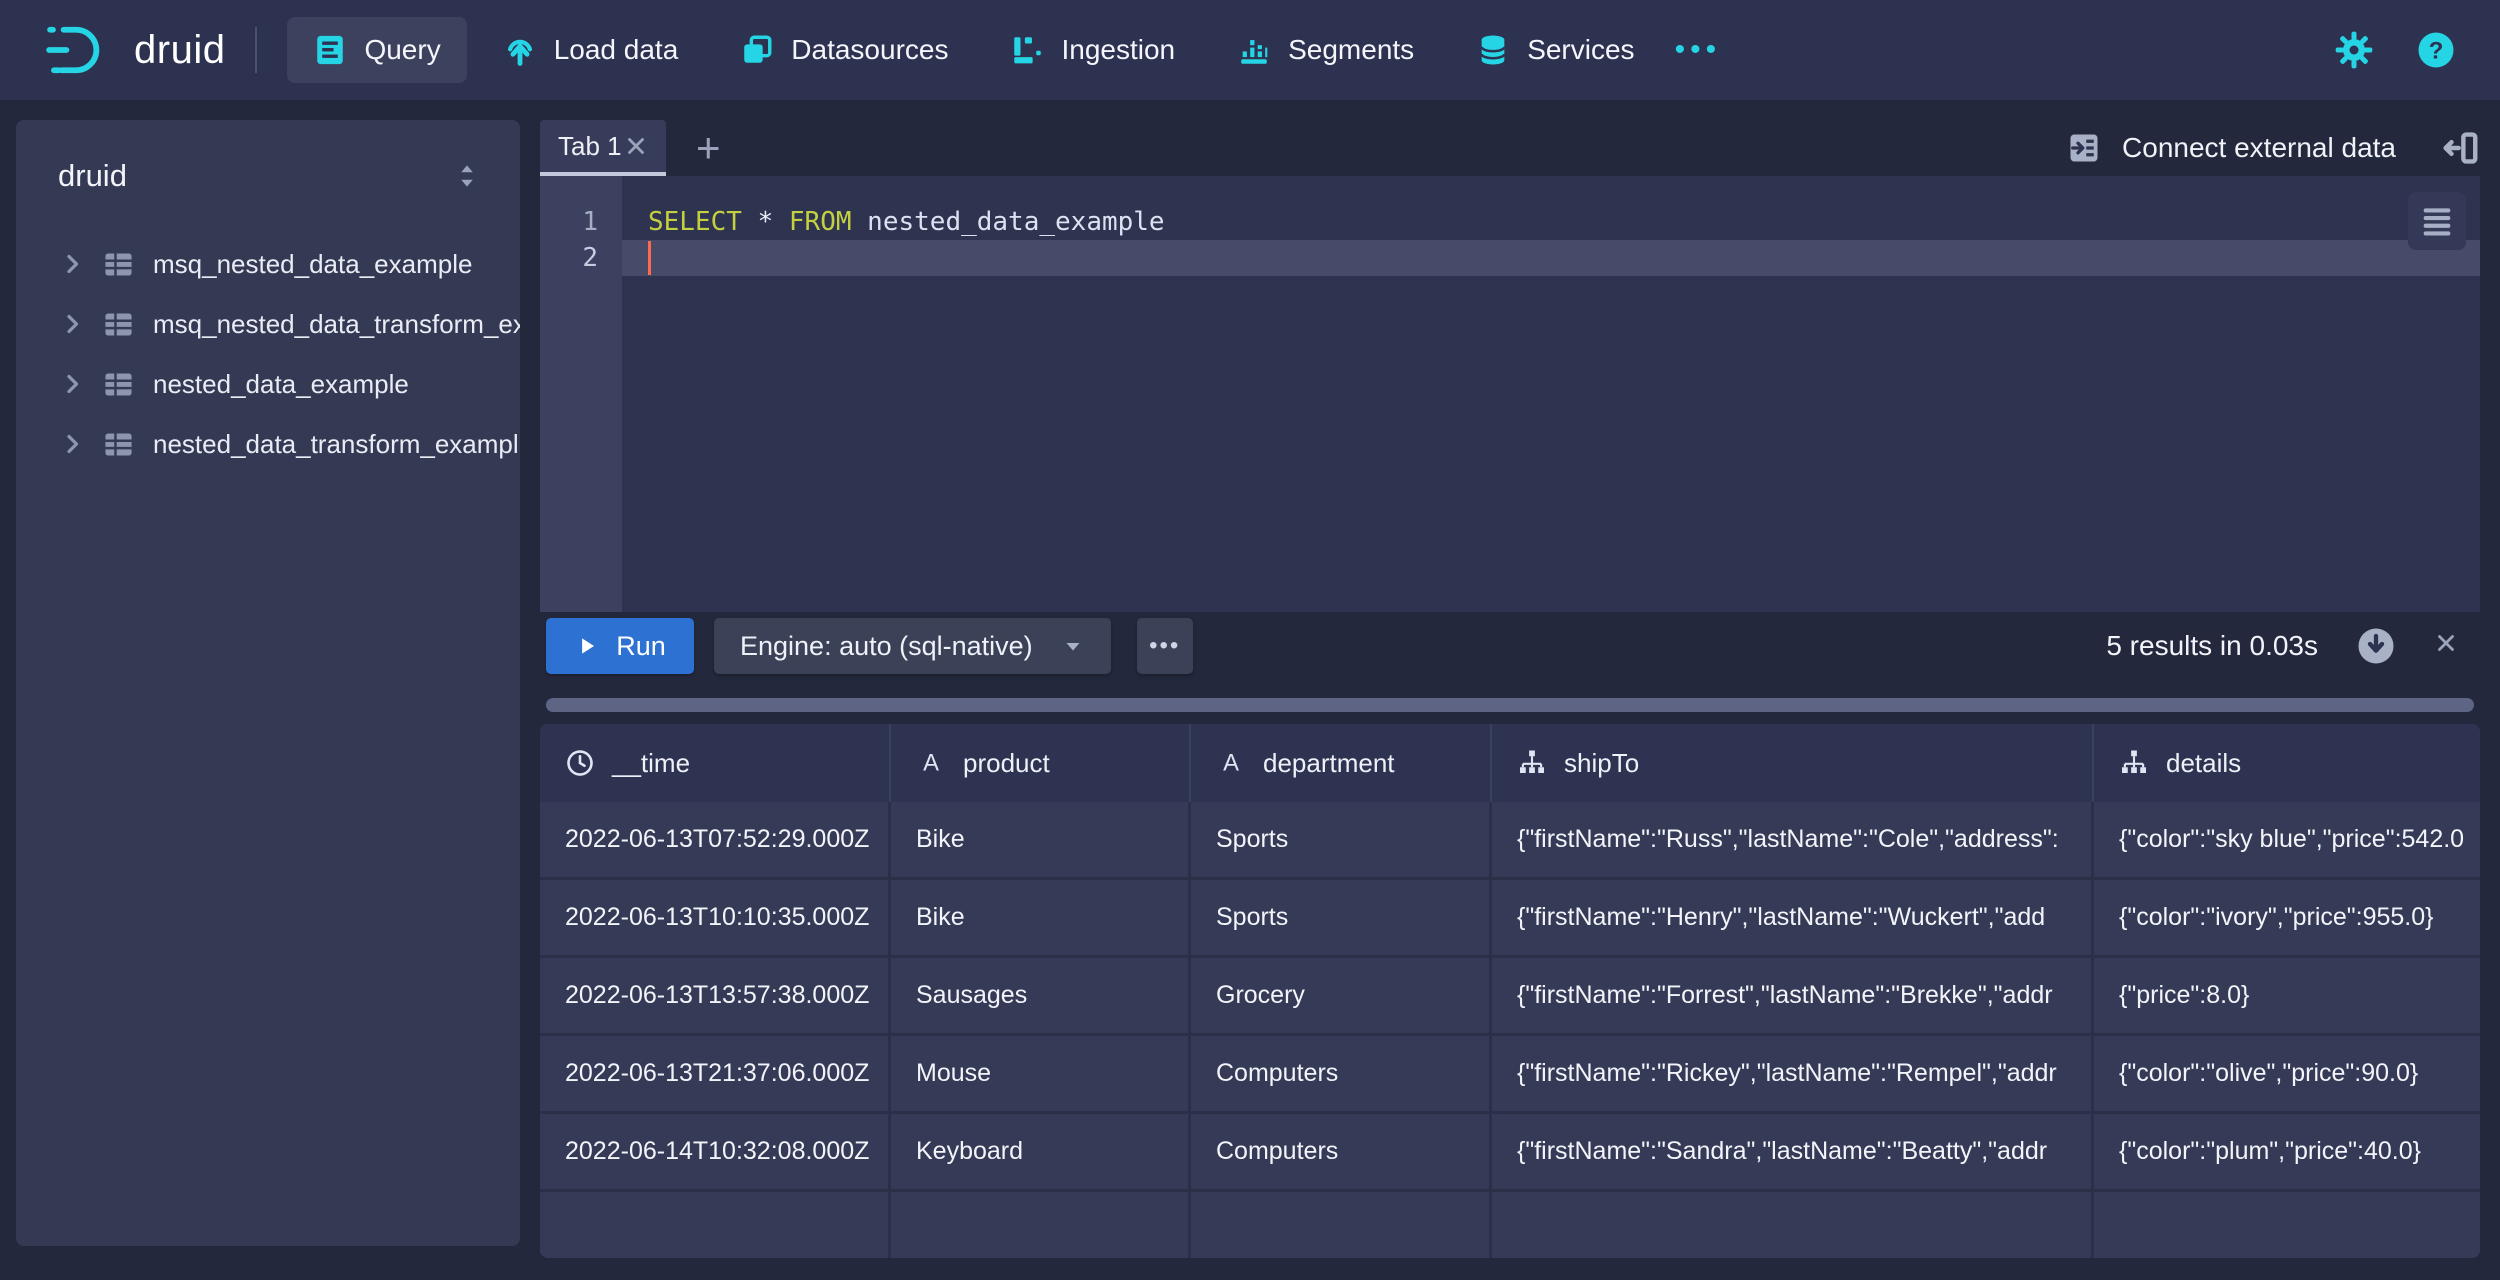  I want to click on connect-external-data-button: Connect external data, so click(2231, 148).